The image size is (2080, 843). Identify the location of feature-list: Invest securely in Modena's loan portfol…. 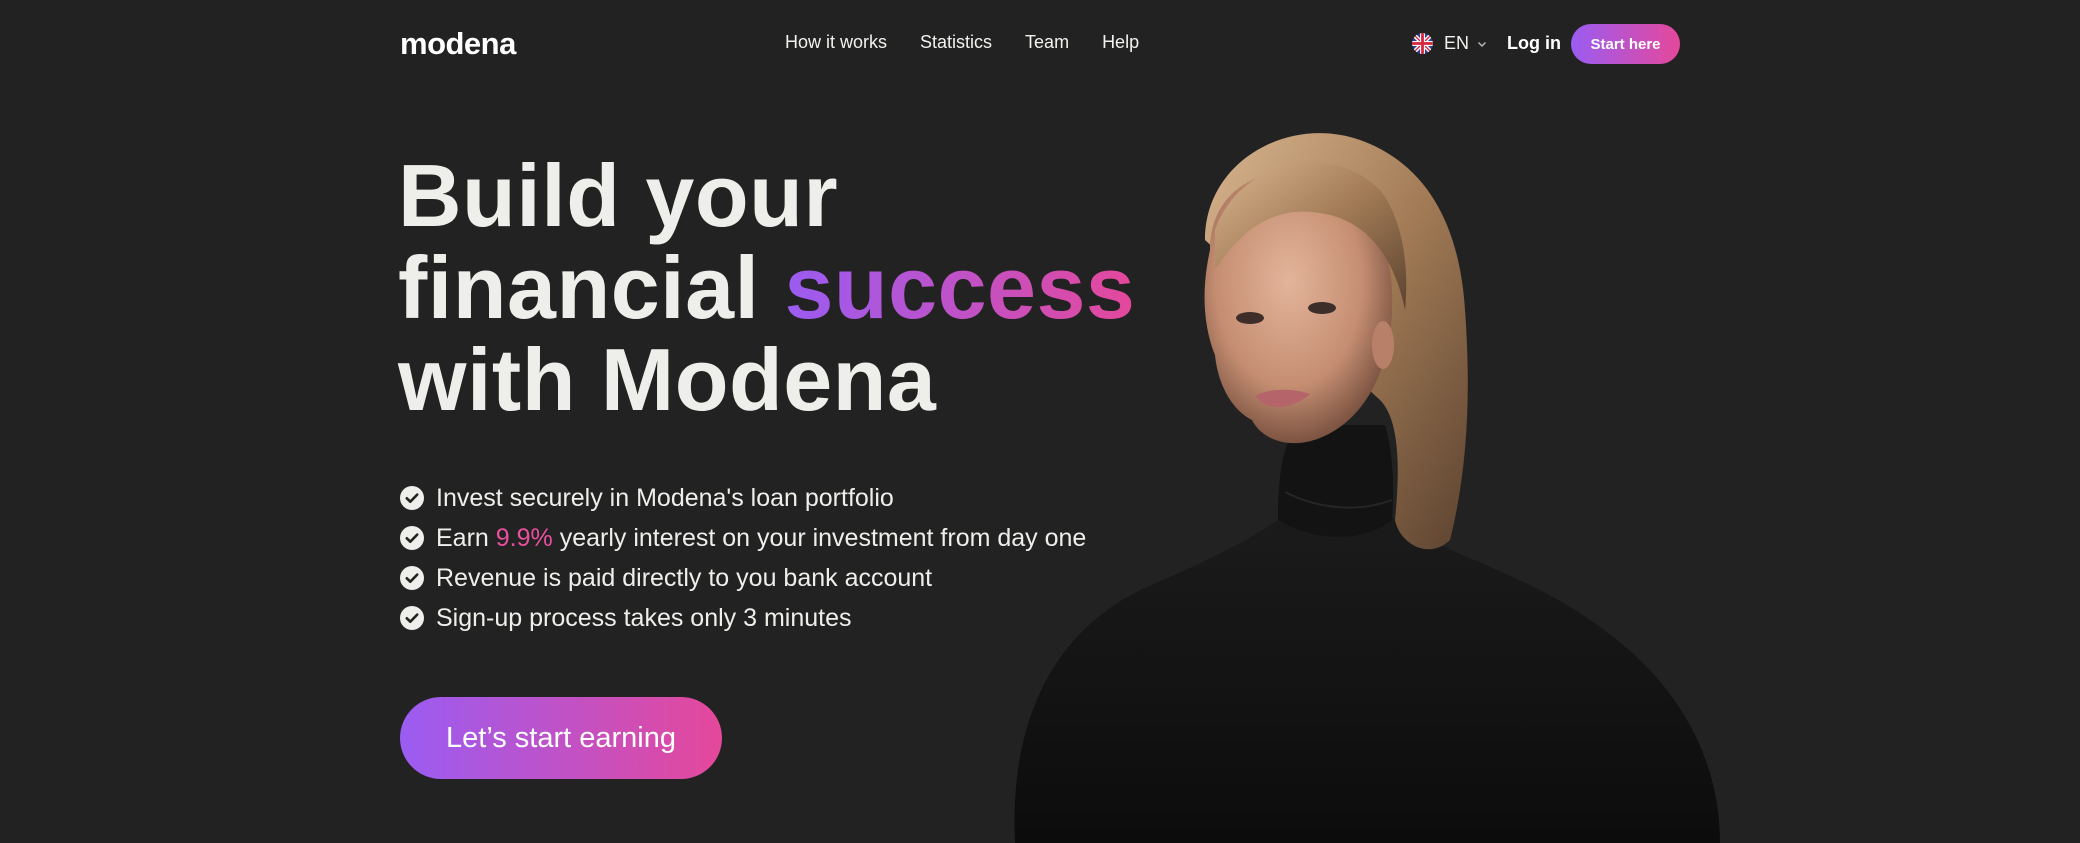
(743, 558).